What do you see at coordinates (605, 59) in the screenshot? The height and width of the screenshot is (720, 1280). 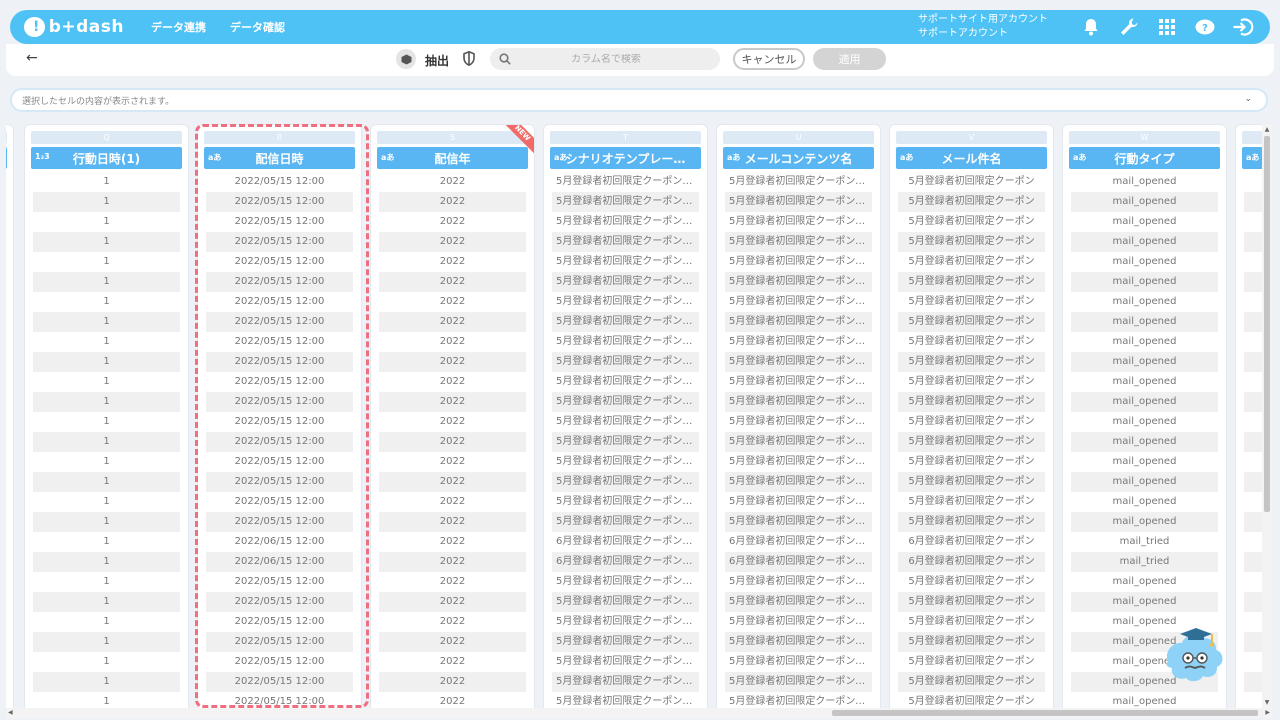 I see `column-search` at bounding box center [605, 59].